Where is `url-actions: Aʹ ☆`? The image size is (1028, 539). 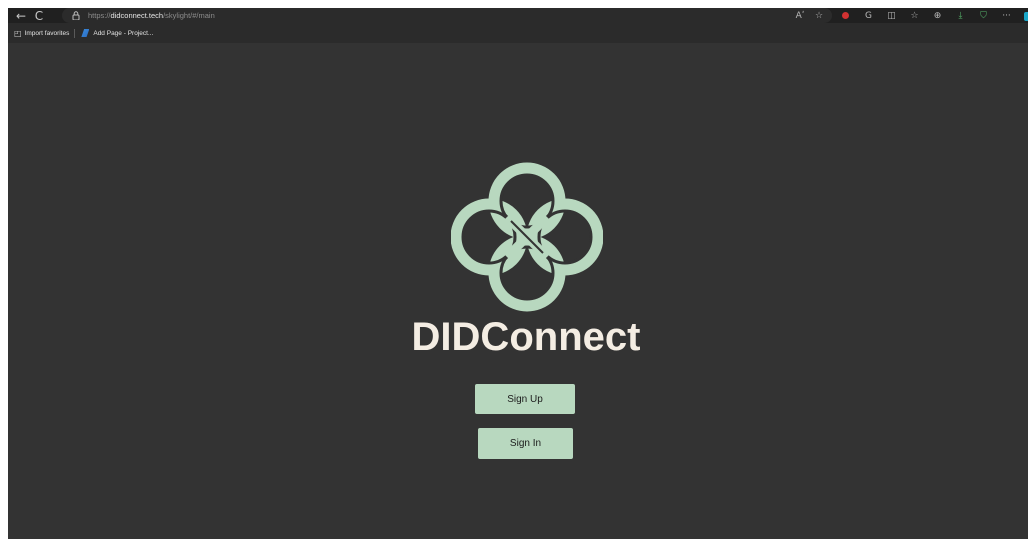
url-actions: Aʹ ☆ is located at coordinates (809, 15).